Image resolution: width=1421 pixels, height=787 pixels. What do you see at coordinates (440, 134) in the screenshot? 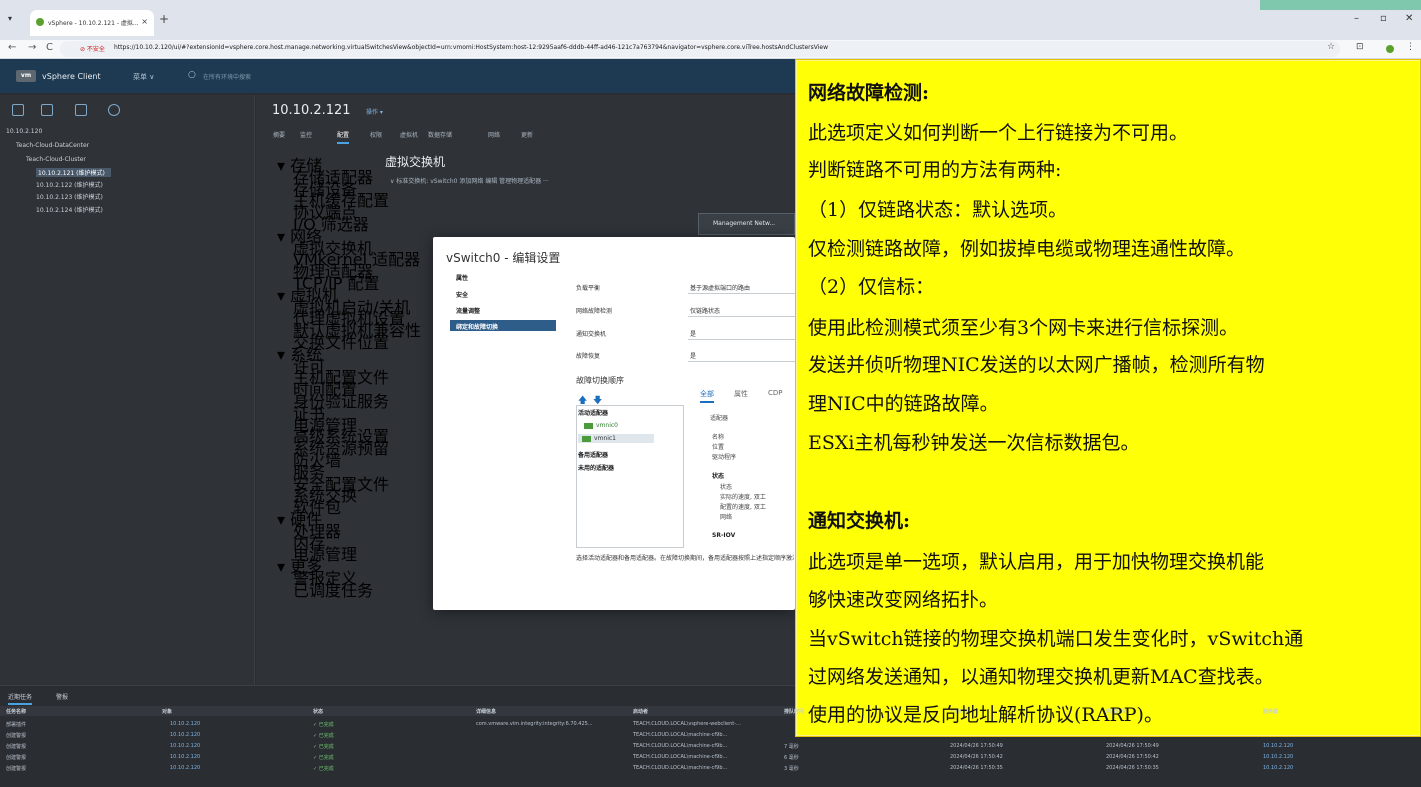
I see `host-tab: 数据存储` at bounding box center [440, 134].